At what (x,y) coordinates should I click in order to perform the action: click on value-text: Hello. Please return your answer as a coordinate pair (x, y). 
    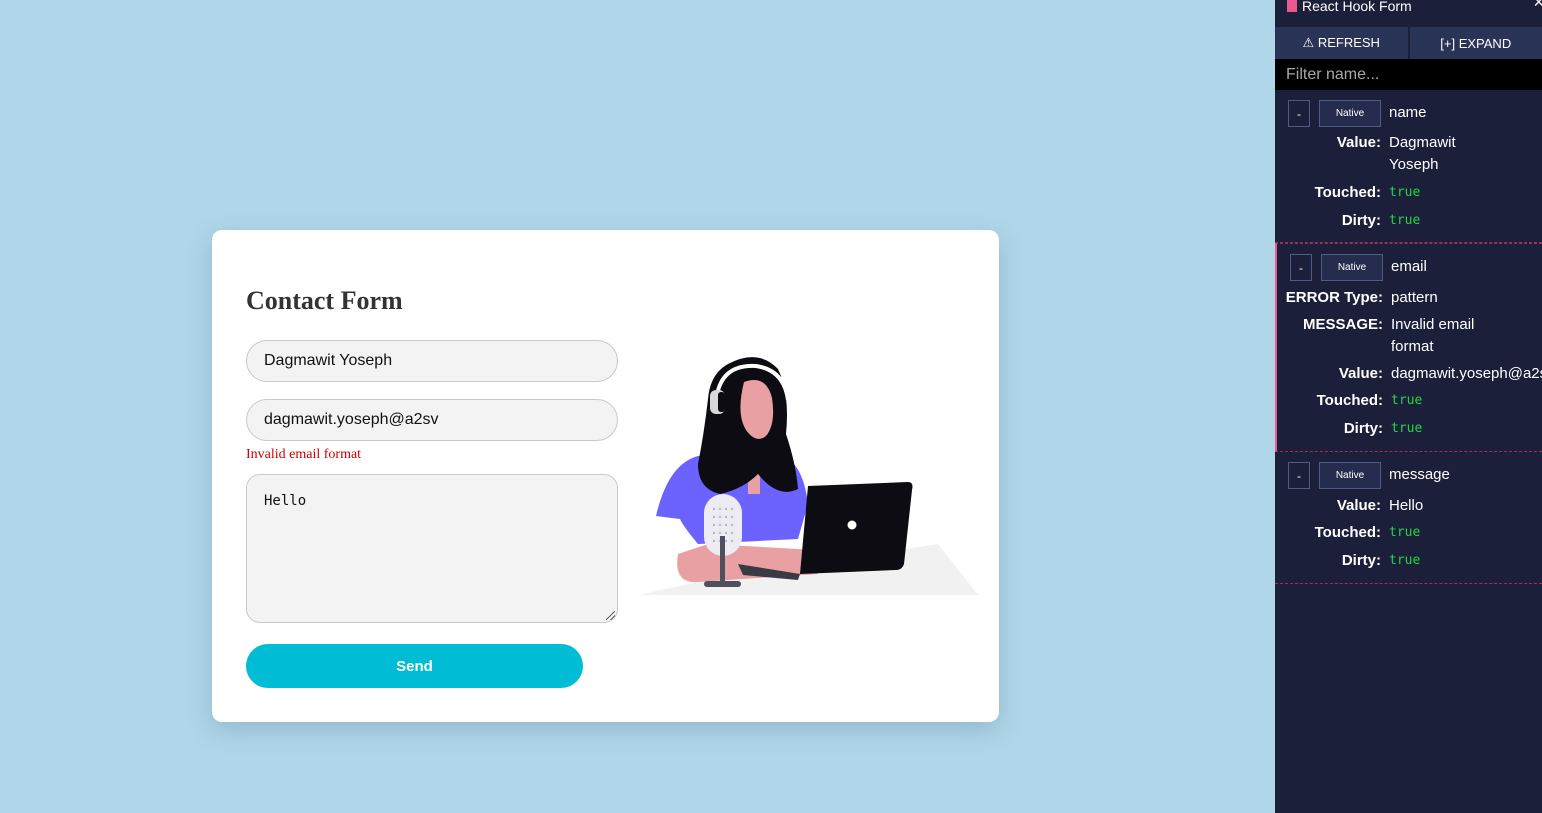
    Looking at the image, I should click on (1406, 505).